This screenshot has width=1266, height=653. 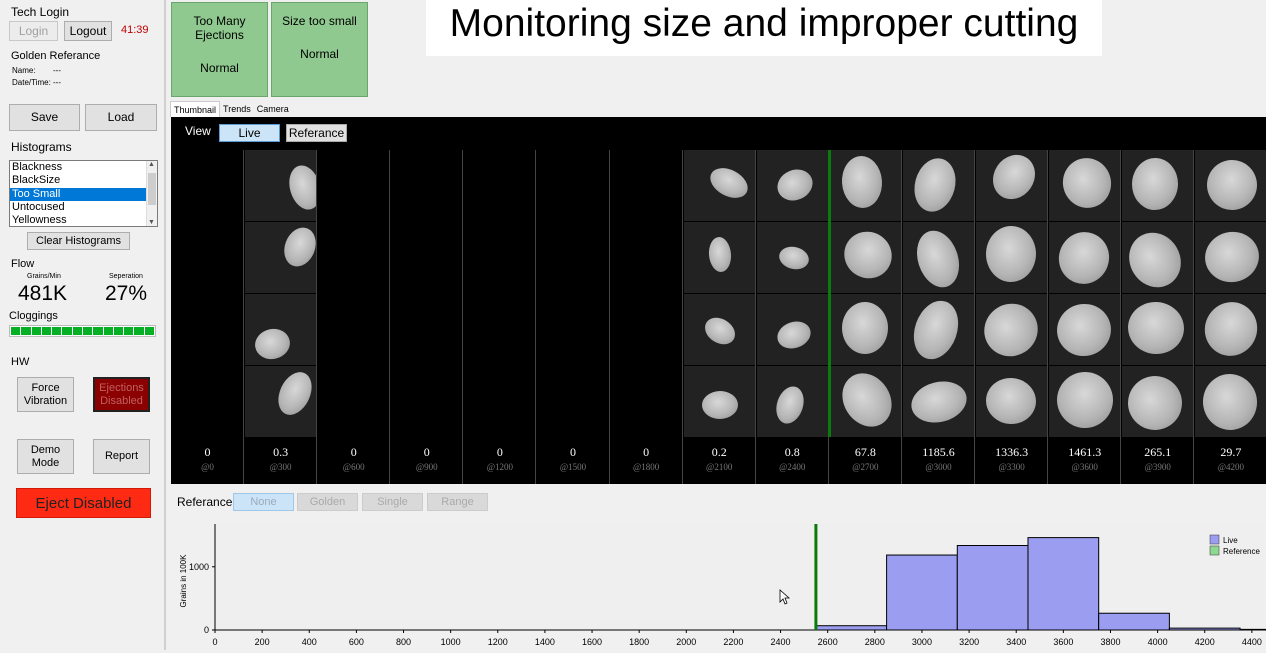 What do you see at coordinates (392, 502) in the screenshot?
I see `reference-single-button: Single` at bounding box center [392, 502].